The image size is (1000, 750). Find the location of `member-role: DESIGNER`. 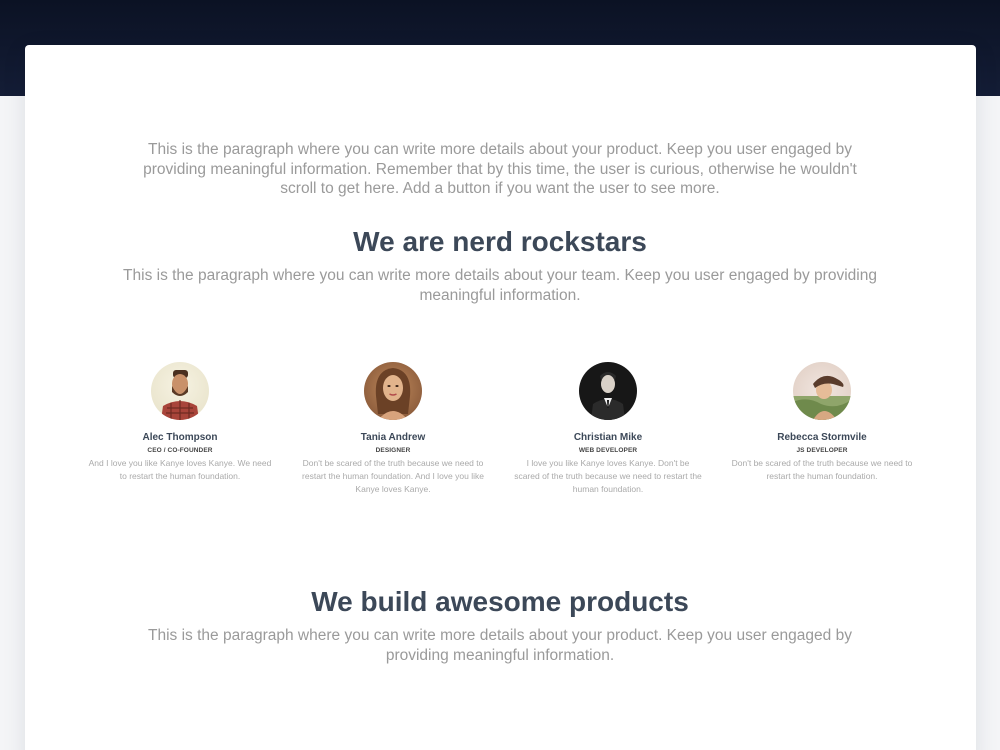

member-role: DESIGNER is located at coordinates (393, 450).